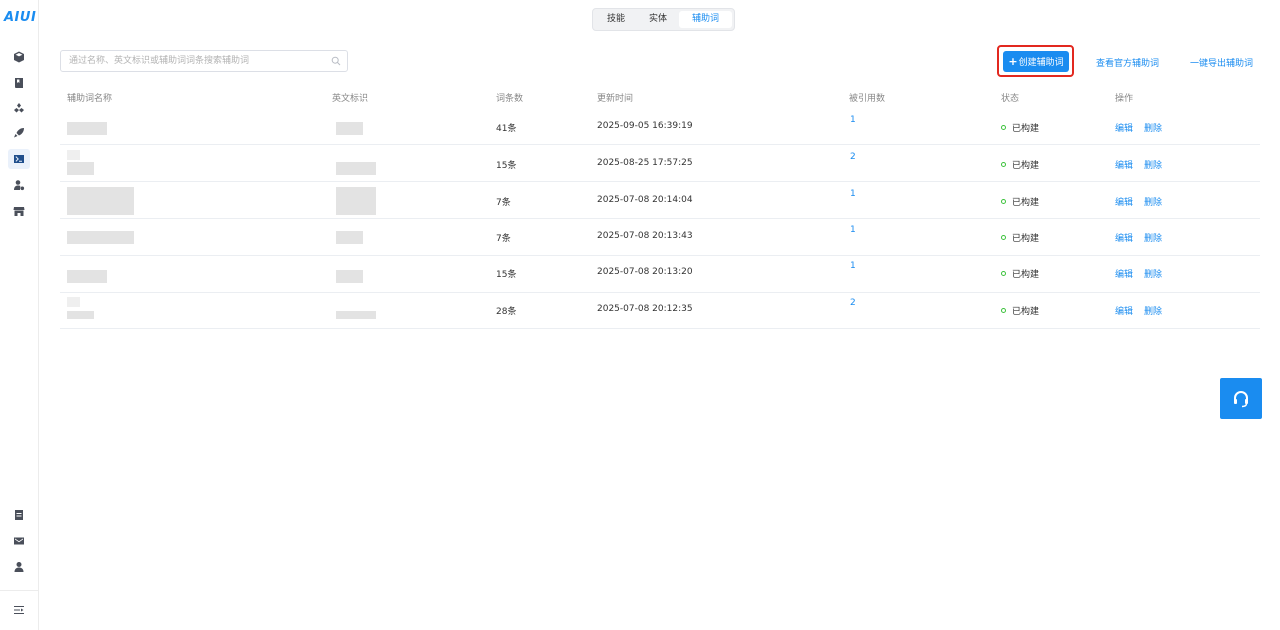 Image resolution: width=1280 pixels, height=630 pixels. I want to click on user-settings-icon, so click(19, 185).